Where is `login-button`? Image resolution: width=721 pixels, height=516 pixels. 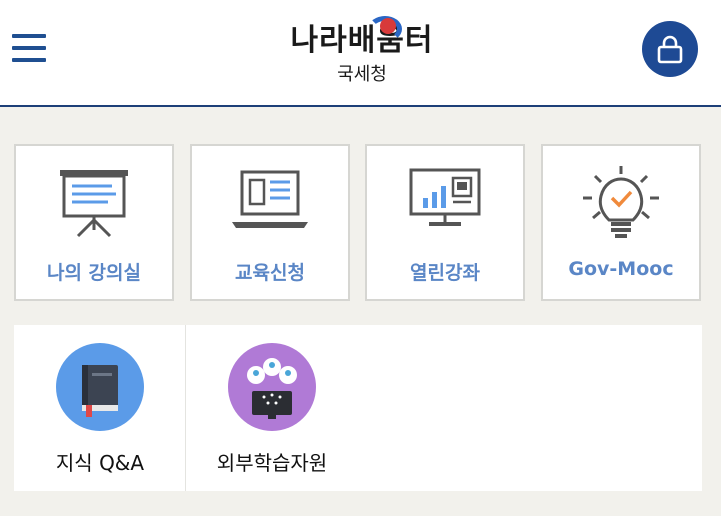
login-button is located at coordinates (670, 49).